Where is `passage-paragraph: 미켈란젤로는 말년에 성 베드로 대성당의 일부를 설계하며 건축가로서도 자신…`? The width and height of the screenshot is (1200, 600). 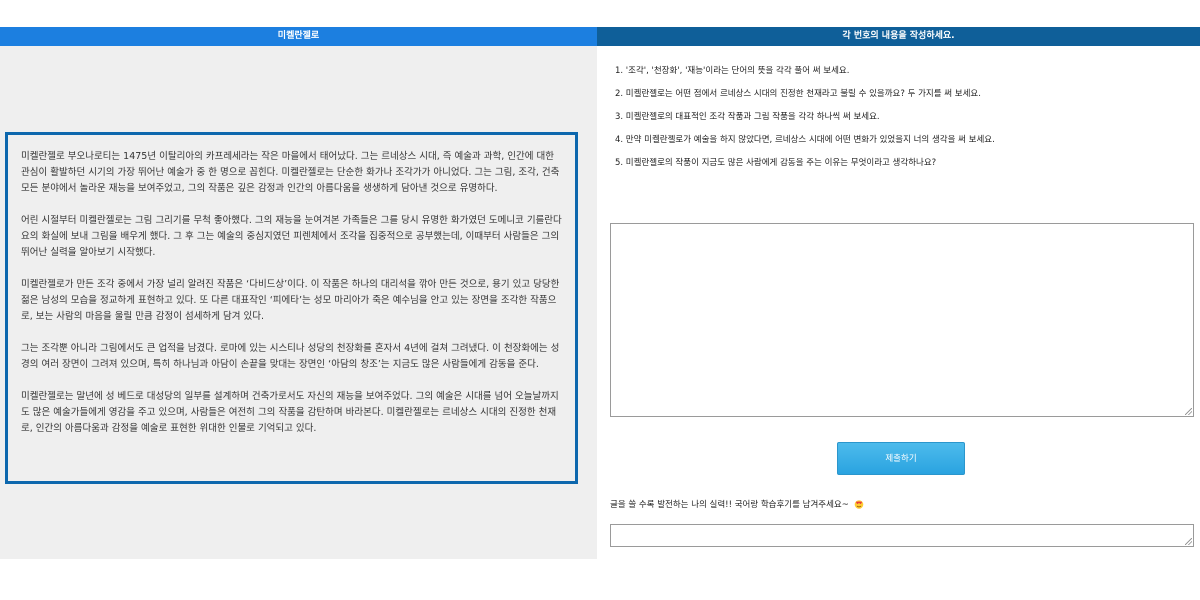
passage-paragraph: 미켈란젤로는 말년에 성 베드로 대성당의 일부를 설계하며 건축가로서도 자신… is located at coordinates (290, 412).